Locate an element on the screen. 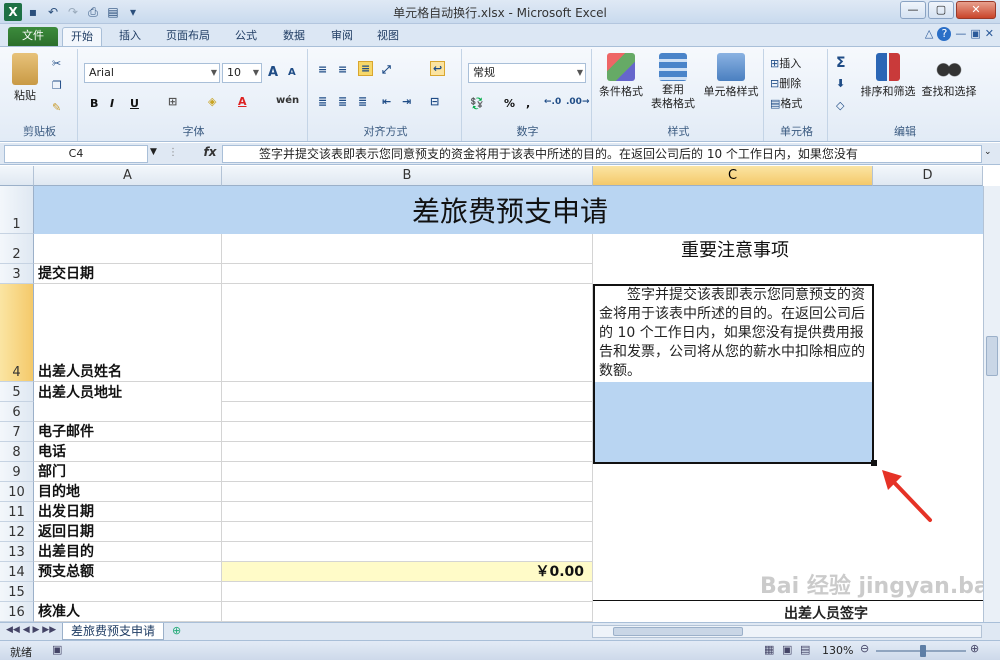 This screenshot has width=1000, height=660. clear-icon: ◇ is located at coordinates (840, 105).